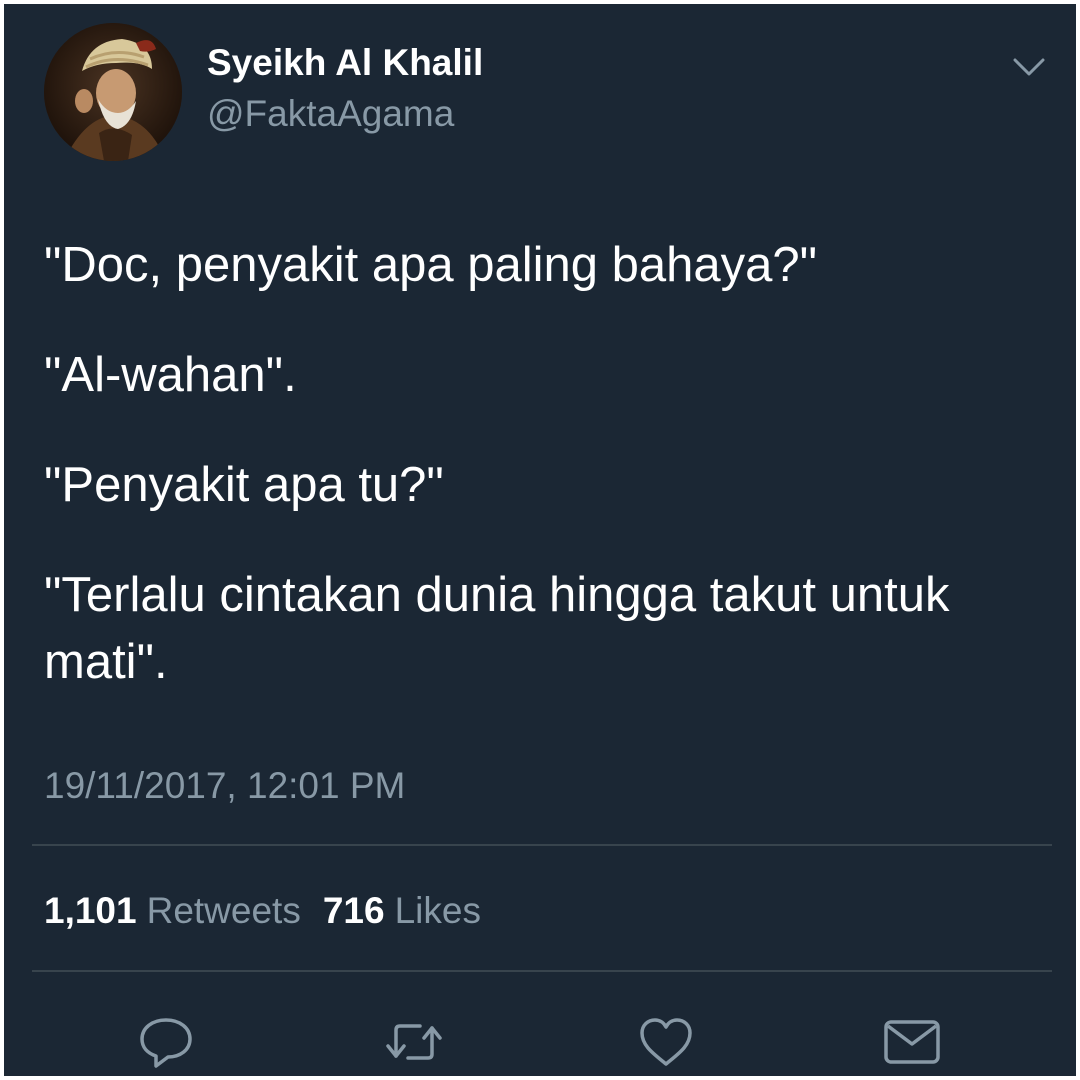 This screenshot has width=1080, height=1080. I want to click on retweet-icon, so click(414, 1042).